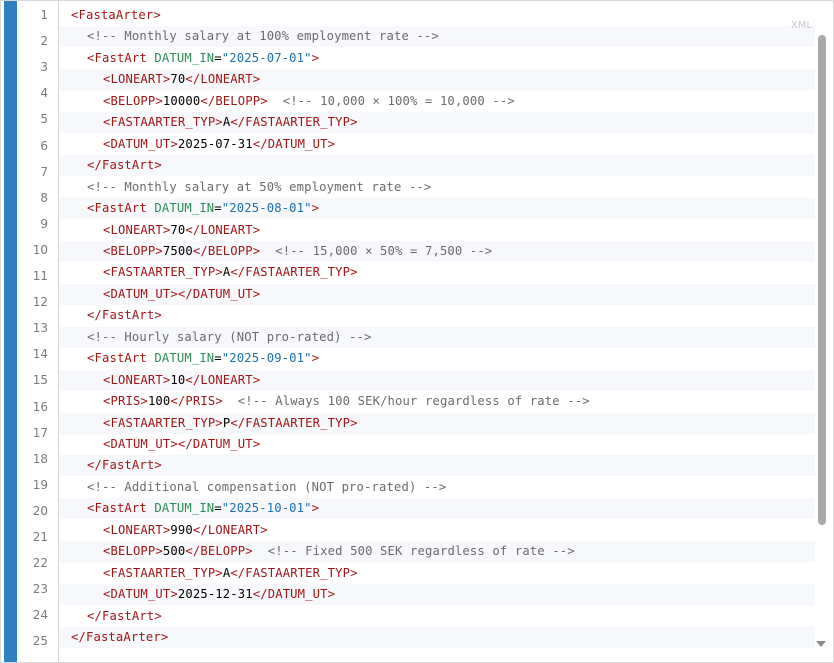 The height and width of the screenshot is (663, 834). I want to click on code-line-field: <LONEART>10</LONEART>, so click(181, 380).